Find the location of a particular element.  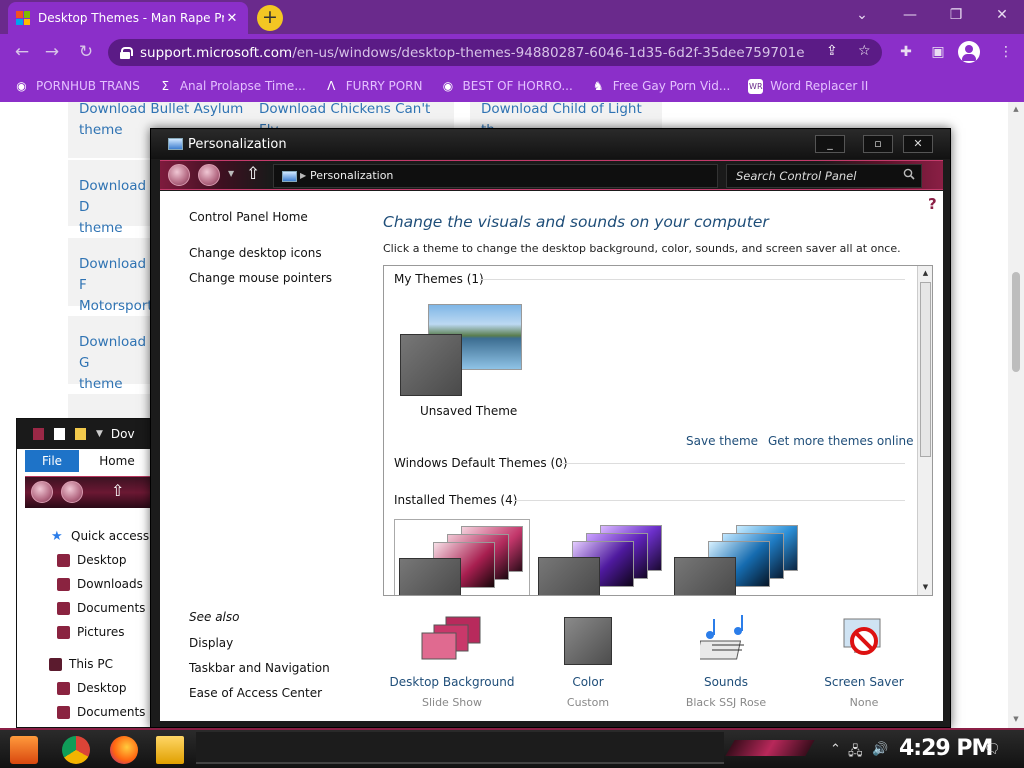

breadcrumb: ▶ Personalization is located at coordinates (495, 176).